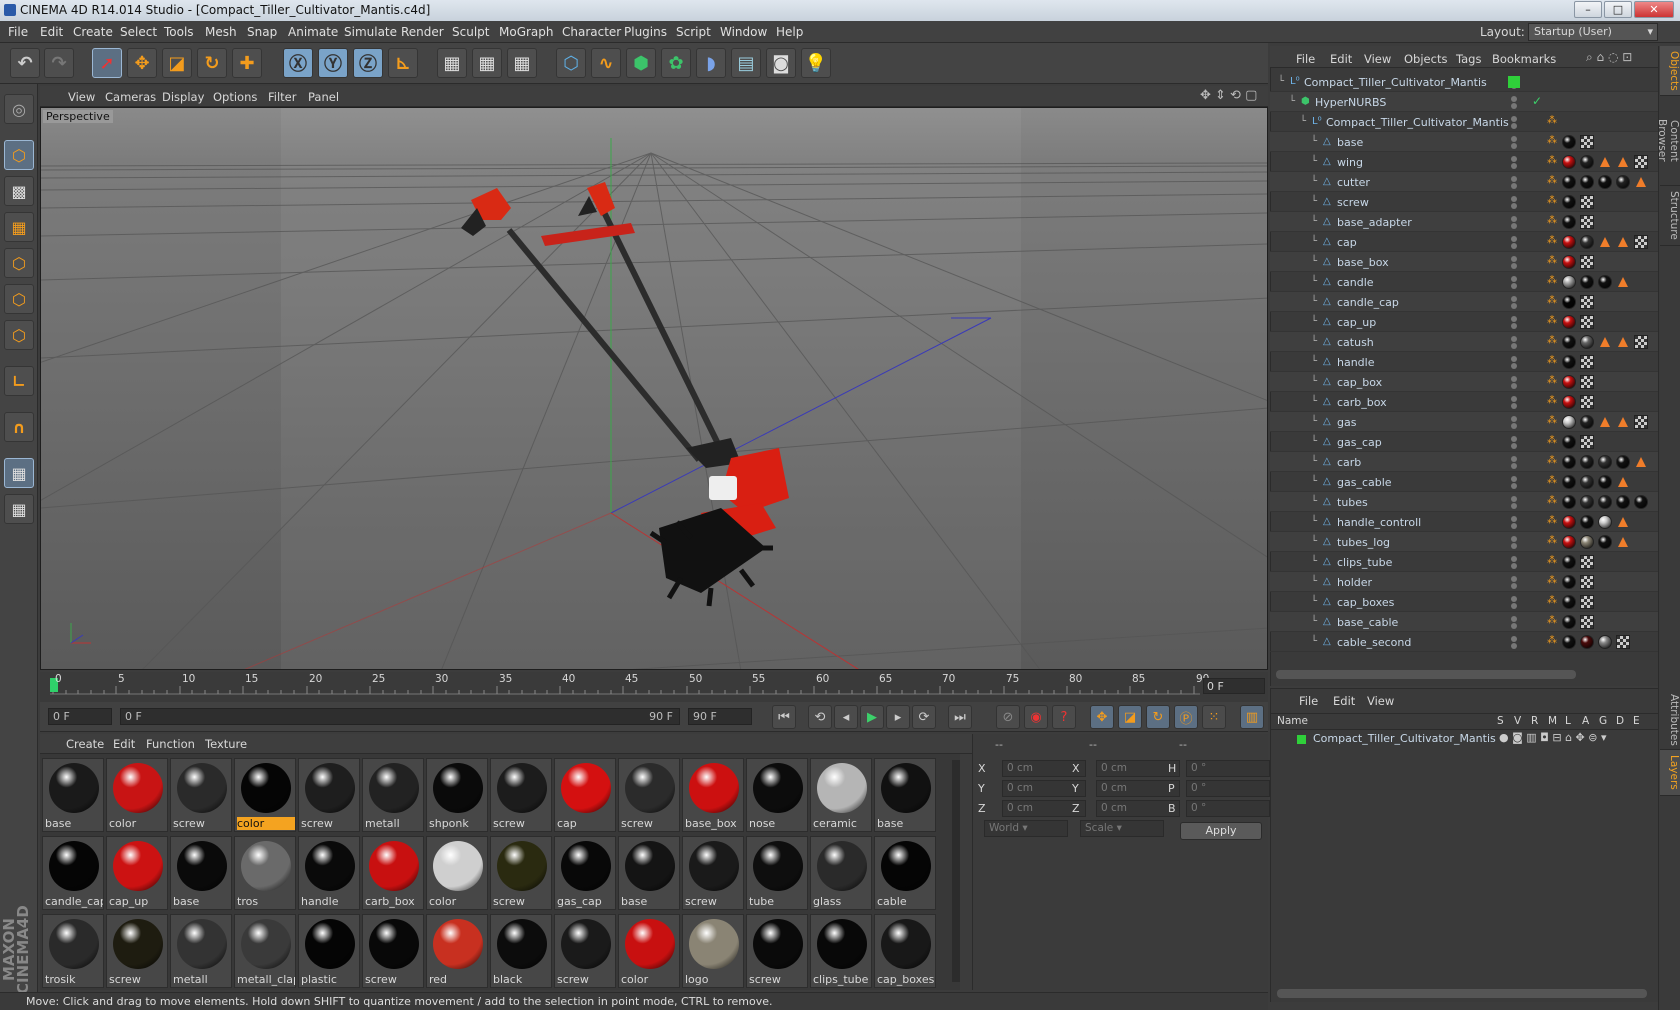 The image size is (1680, 1010). What do you see at coordinates (820, 717) in the screenshot?
I see `go-to-previous-key-icon: ⟲` at bounding box center [820, 717].